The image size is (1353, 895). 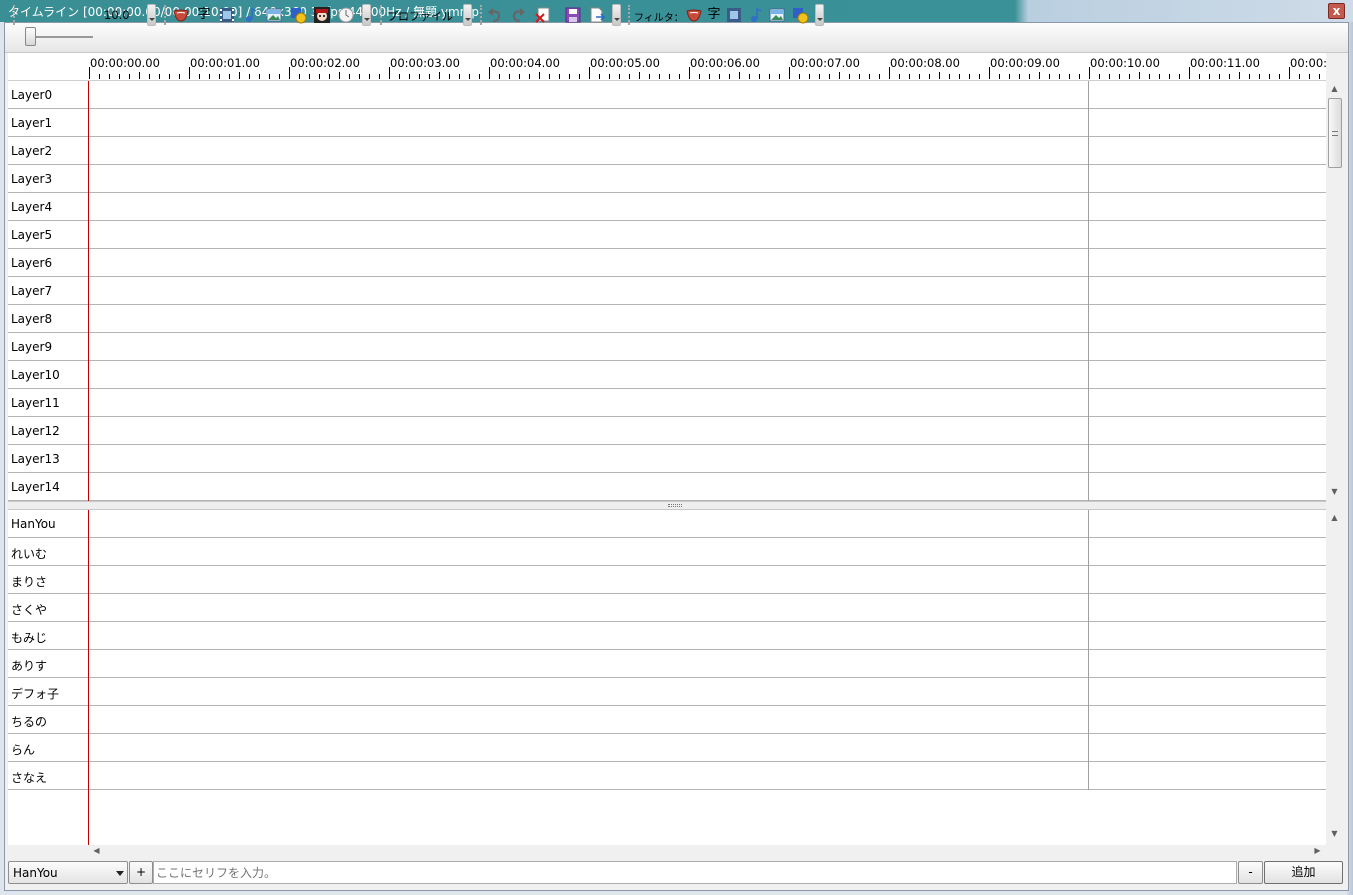 I want to click on add-character-button: +, so click(x=141, y=872).